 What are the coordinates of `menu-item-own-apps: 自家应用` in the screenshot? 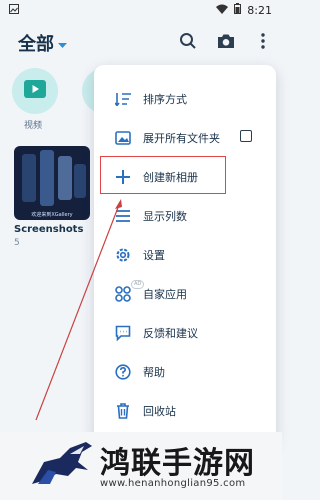 It's located at (185, 294).